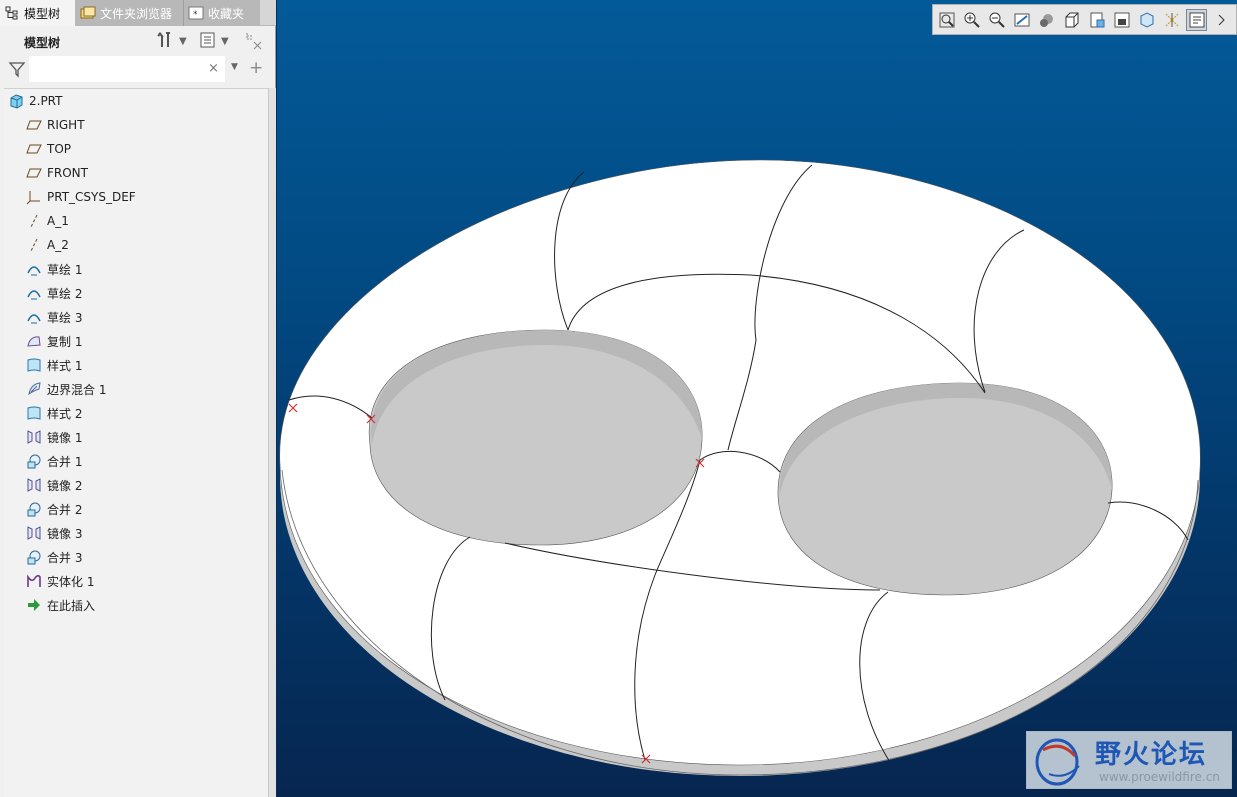 The height and width of the screenshot is (797, 1237). I want to click on repaint-icon, so click(1022, 20).